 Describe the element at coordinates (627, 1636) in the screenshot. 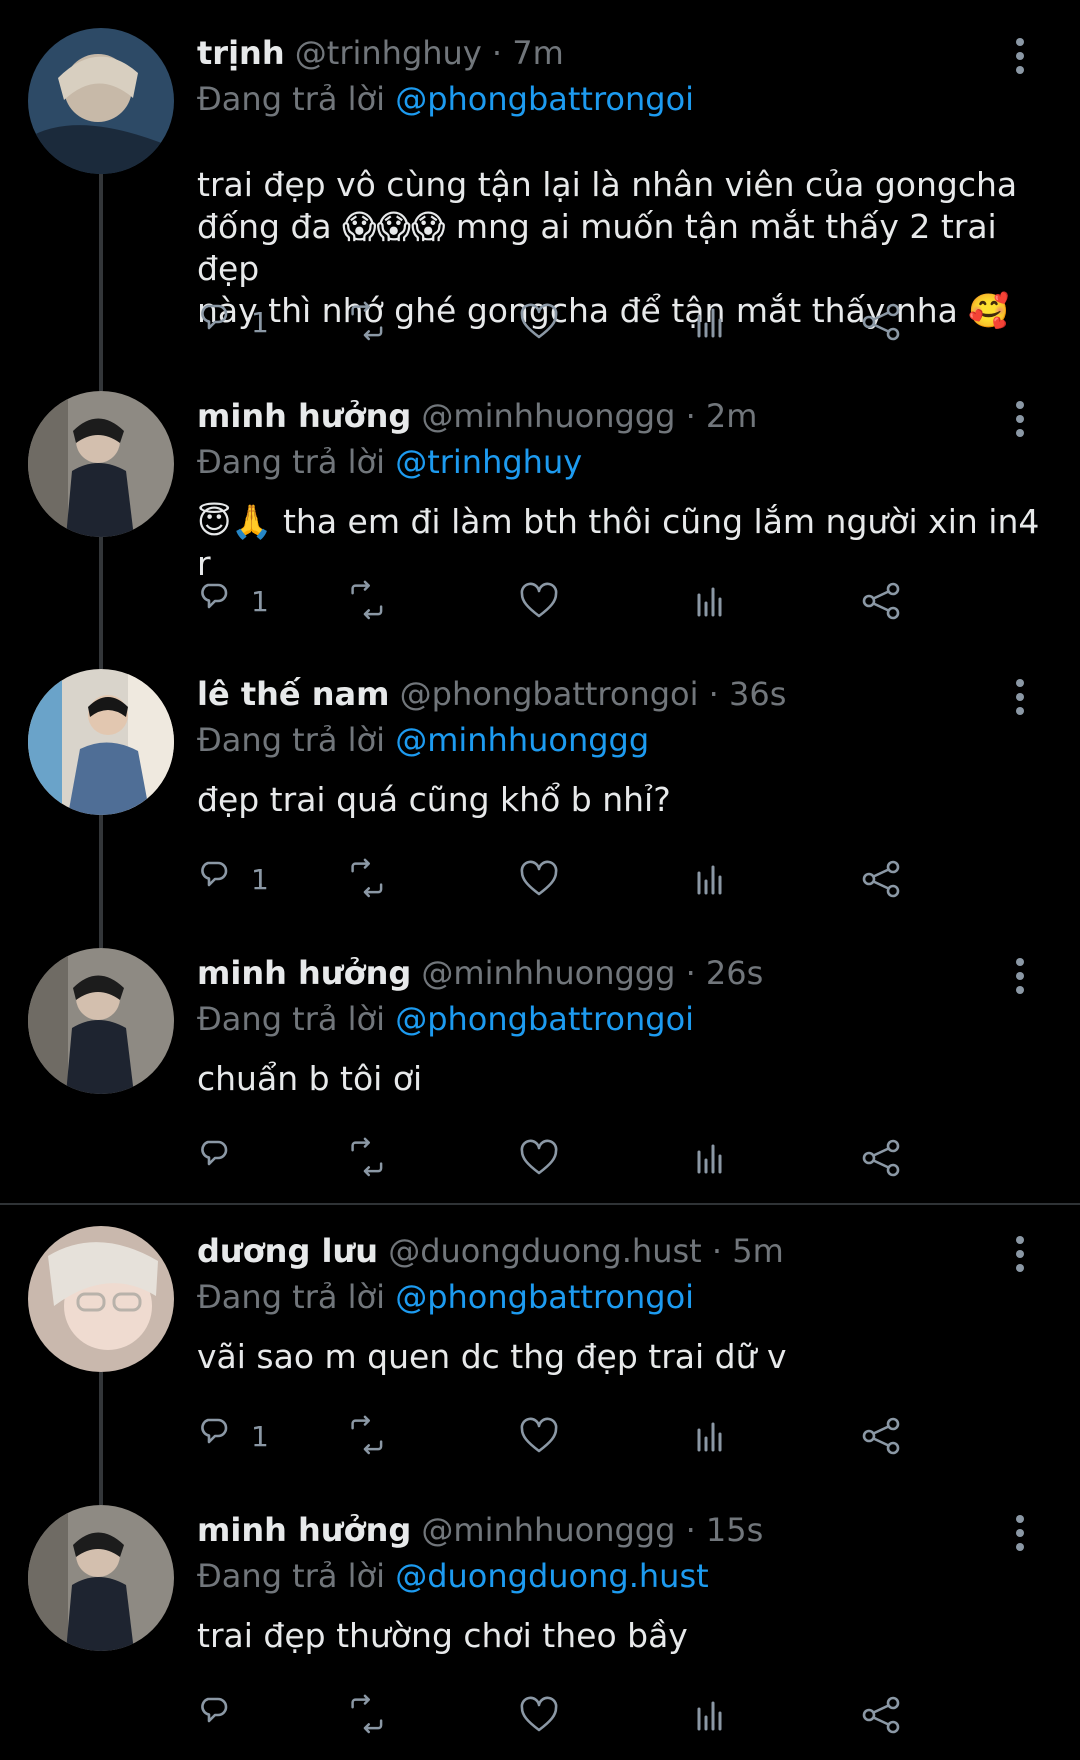

I see `tweet-text: trai đẹp thường chơi theo bầy` at that location.